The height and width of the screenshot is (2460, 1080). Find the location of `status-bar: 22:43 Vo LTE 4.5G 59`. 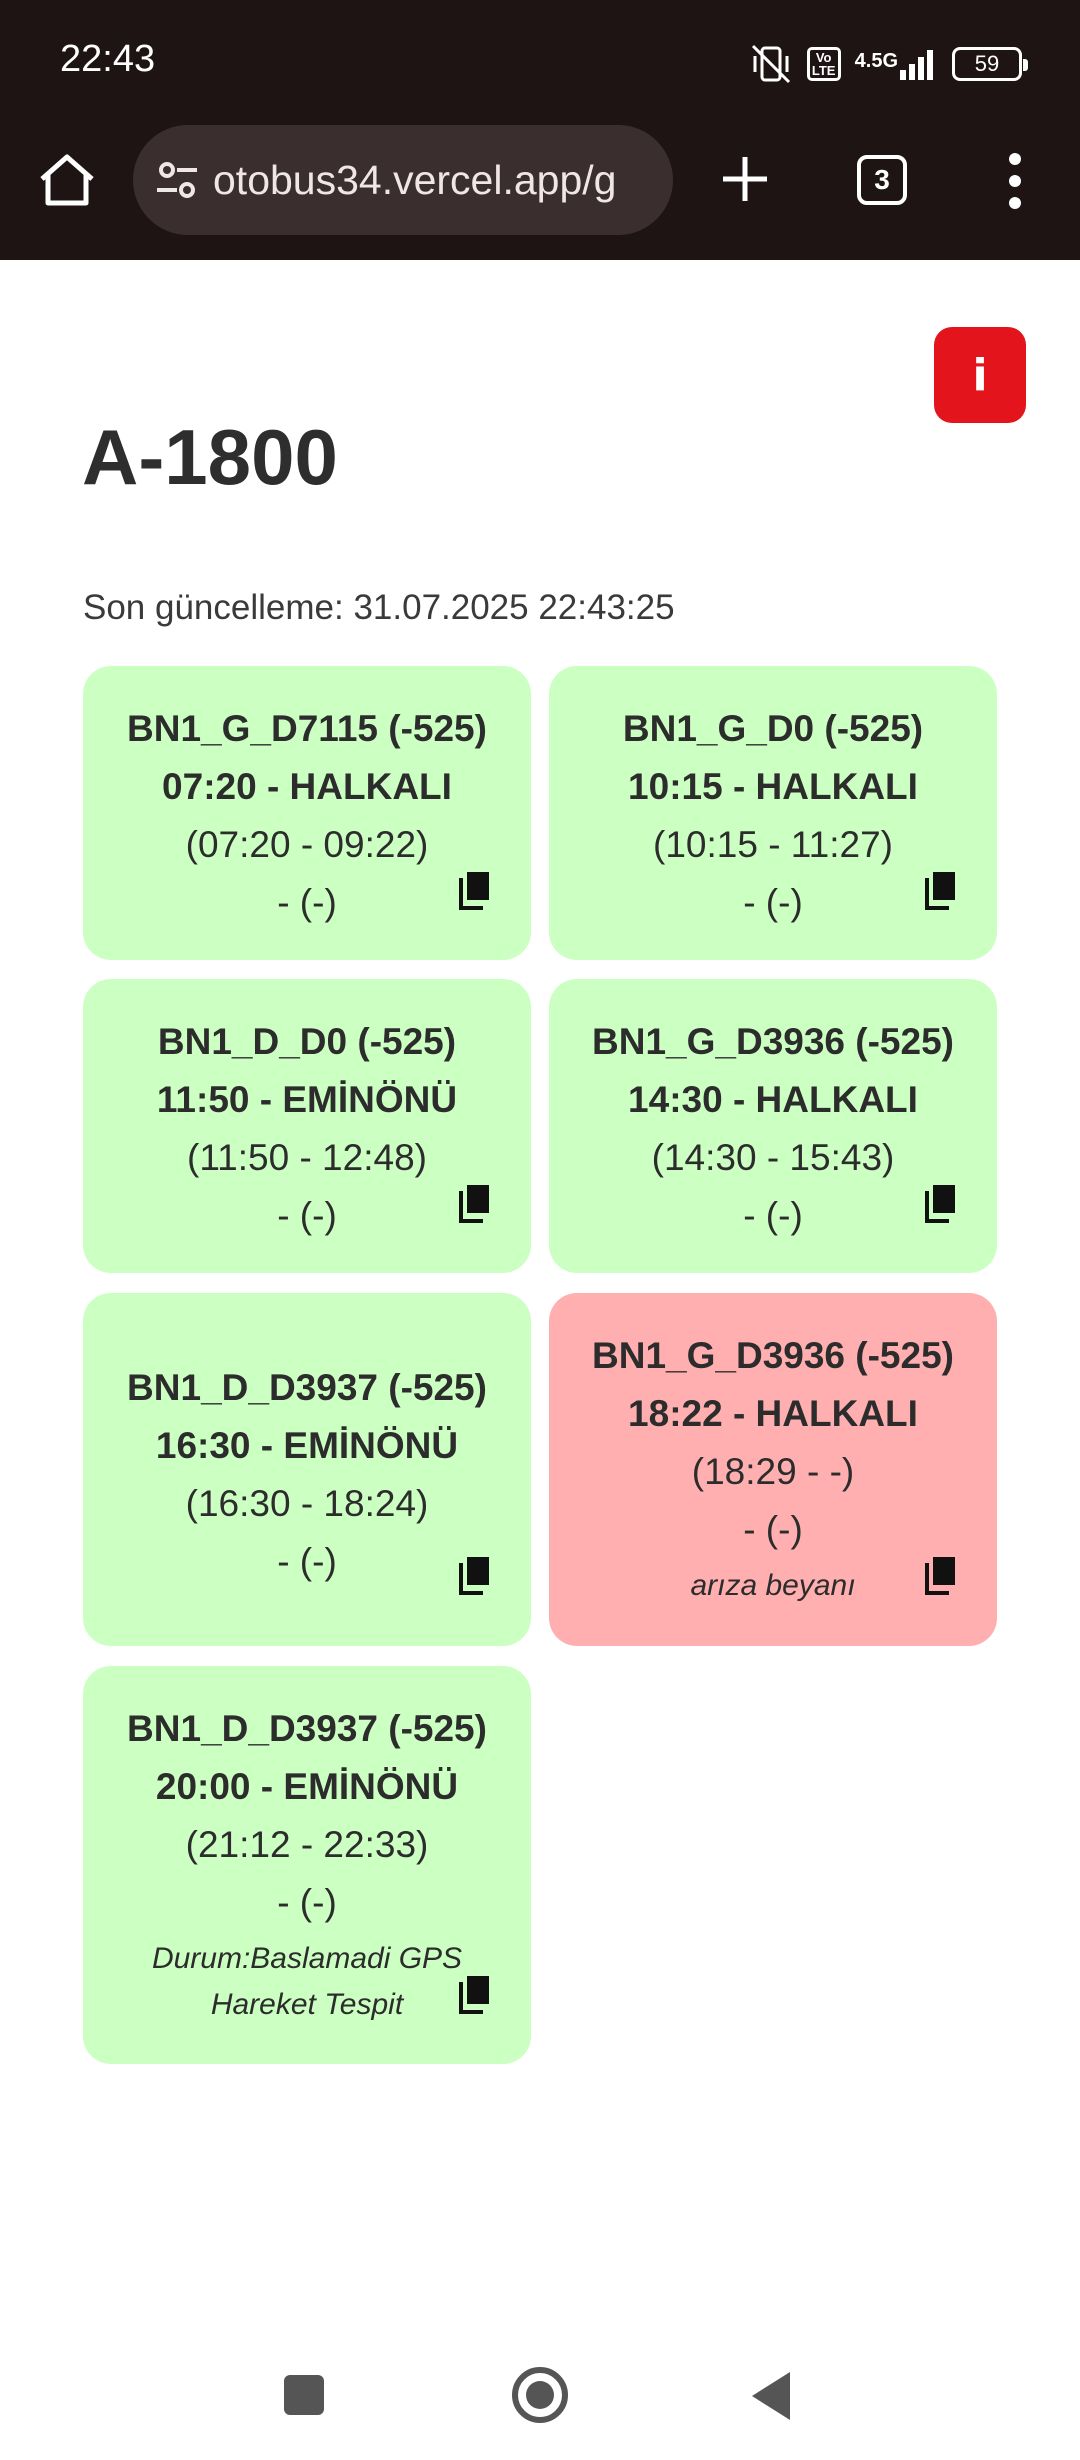

status-bar: 22:43 Vo LTE 4.5G 59 is located at coordinates (540, 62).